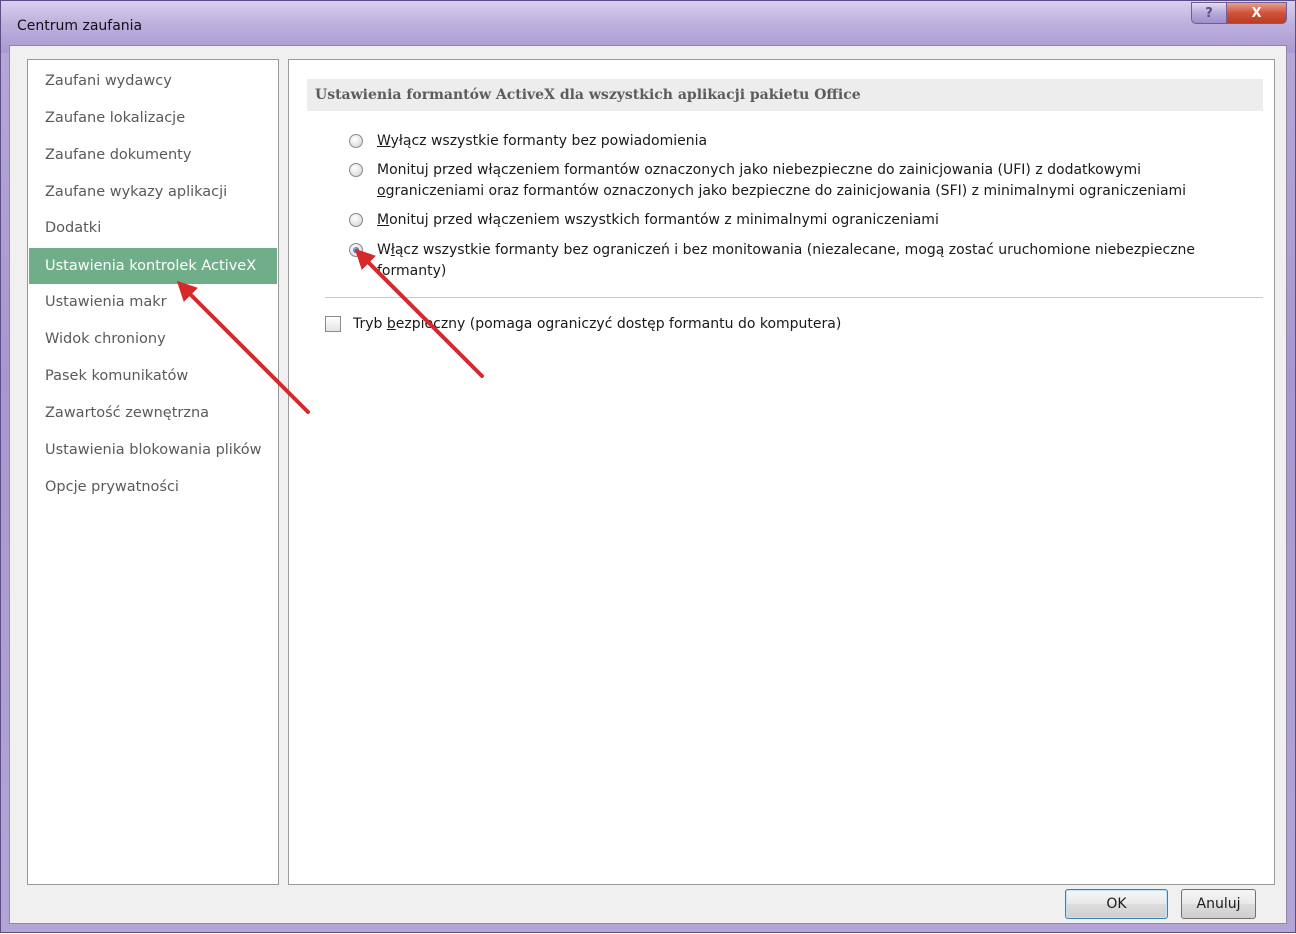 This screenshot has height=934, width=1296. What do you see at coordinates (153, 339) in the screenshot?
I see `sidebar-item-protected-view: Widok chroniony` at bounding box center [153, 339].